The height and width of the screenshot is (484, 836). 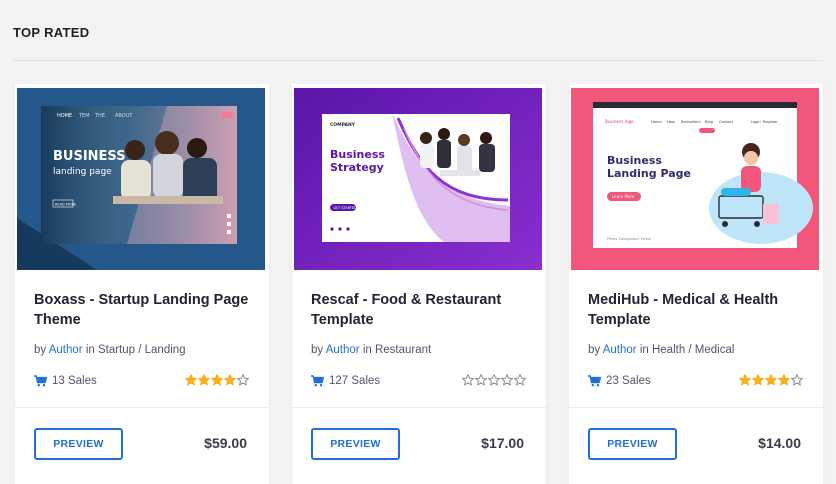 I want to click on thumb-subheadline: Landing Page, so click(x=649, y=173).